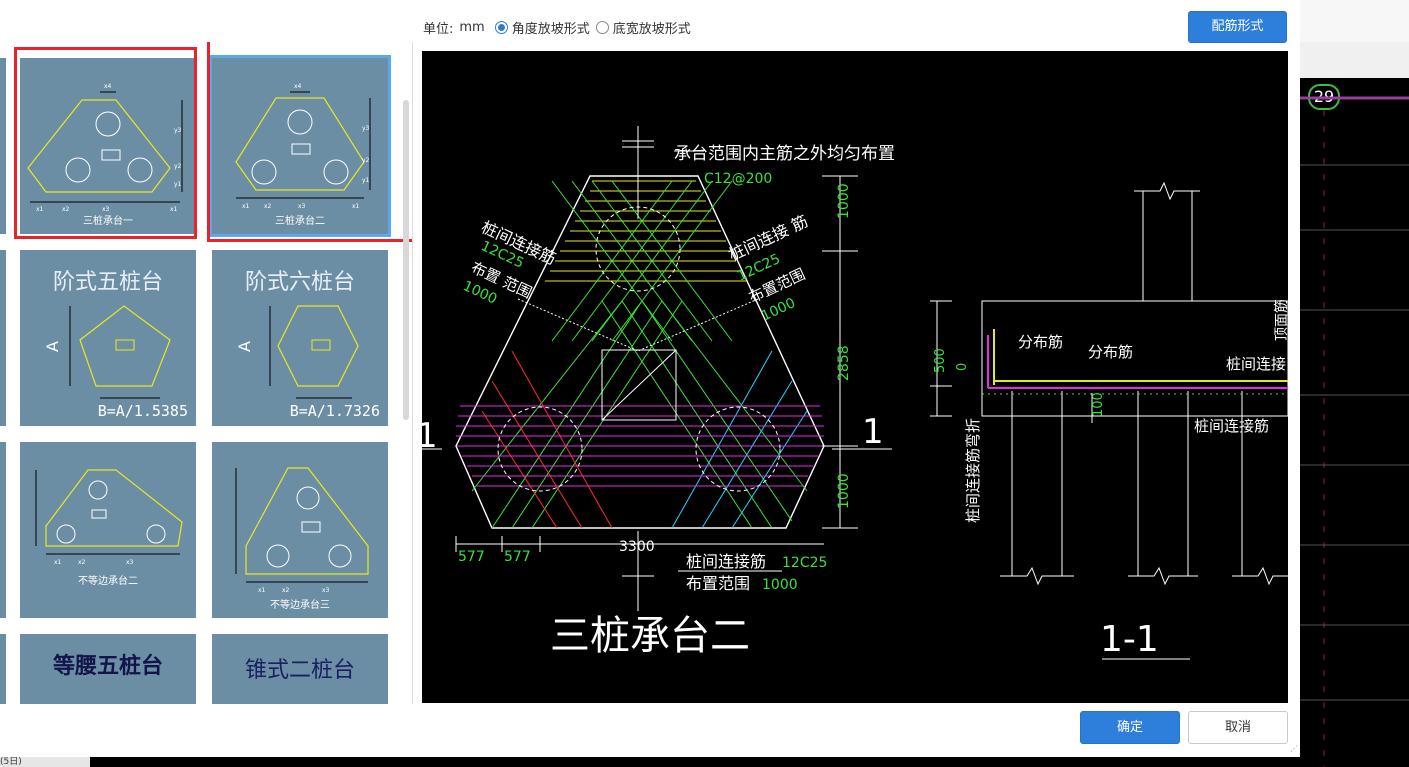  What do you see at coordinates (45, 762) in the screenshot?
I see `strip-label: (5日)` at bounding box center [45, 762].